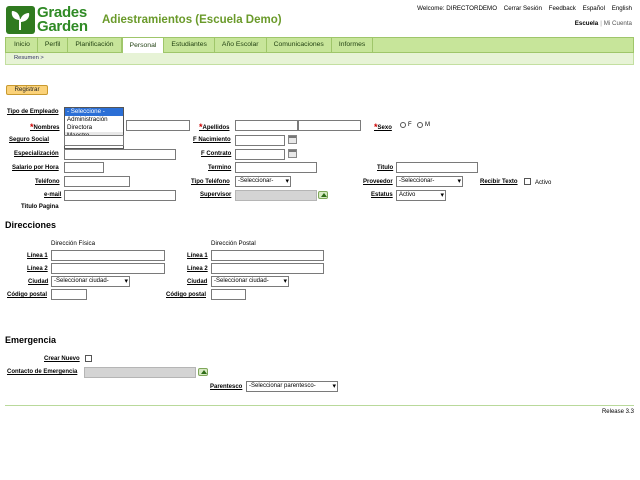 This screenshot has width=640, height=480. Describe the element at coordinates (499, 182) in the screenshot. I see `recibir-texto-label: Recibir Texto` at that location.